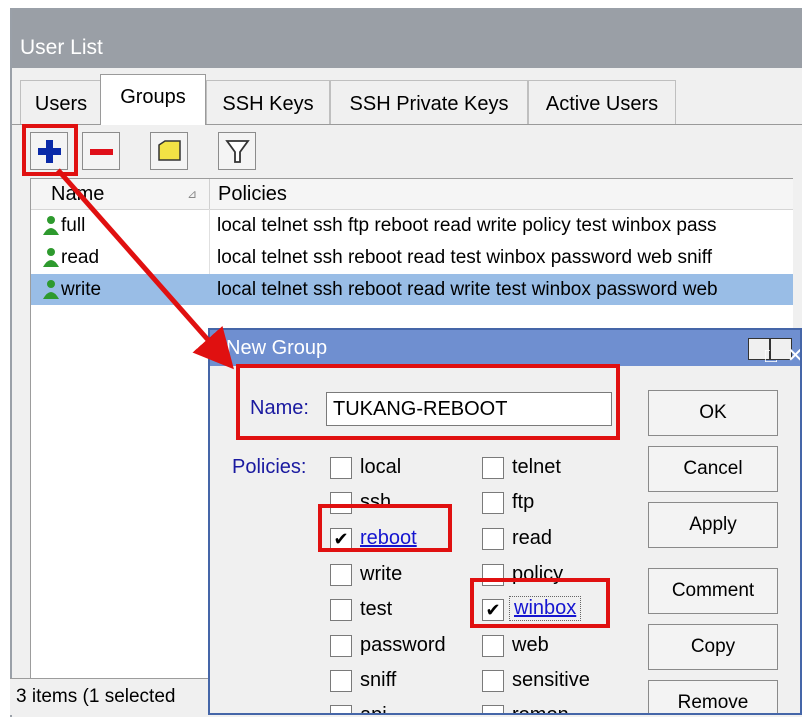 The height and width of the screenshot is (717, 802). I want to click on tab-groups: Groups, so click(153, 99).